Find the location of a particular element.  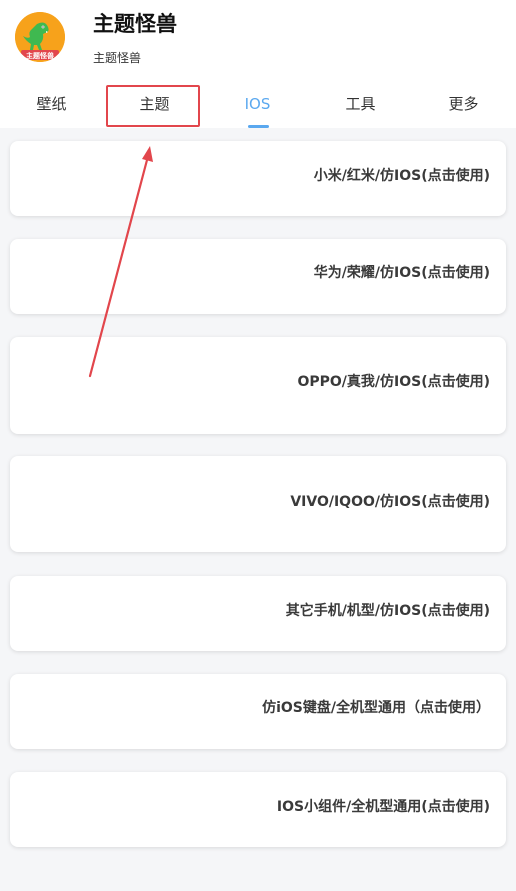

tab-tools: 工具 is located at coordinates (360, 105).